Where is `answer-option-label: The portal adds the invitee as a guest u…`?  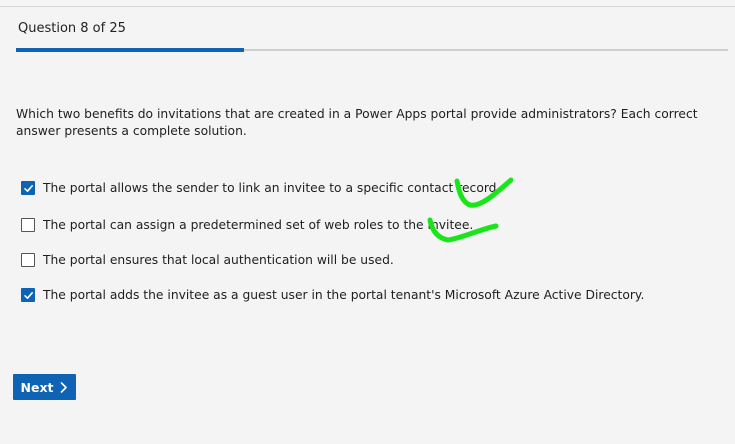 answer-option-label: The portal adds the invitee as a guest u… is located at coordinates (344, 295).